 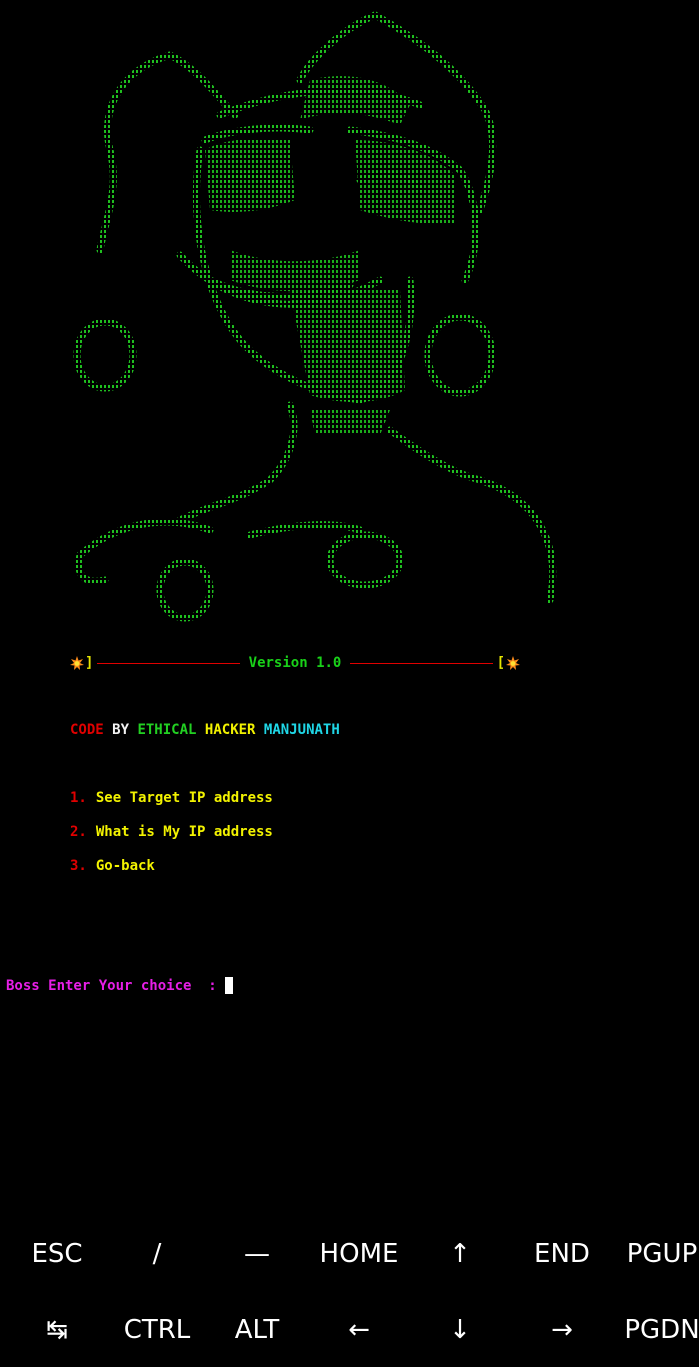 What do you see at coordinates (57, 1330) in the screenshot?
I see `key-tab: ↹` at bounding box center [57, 1330].